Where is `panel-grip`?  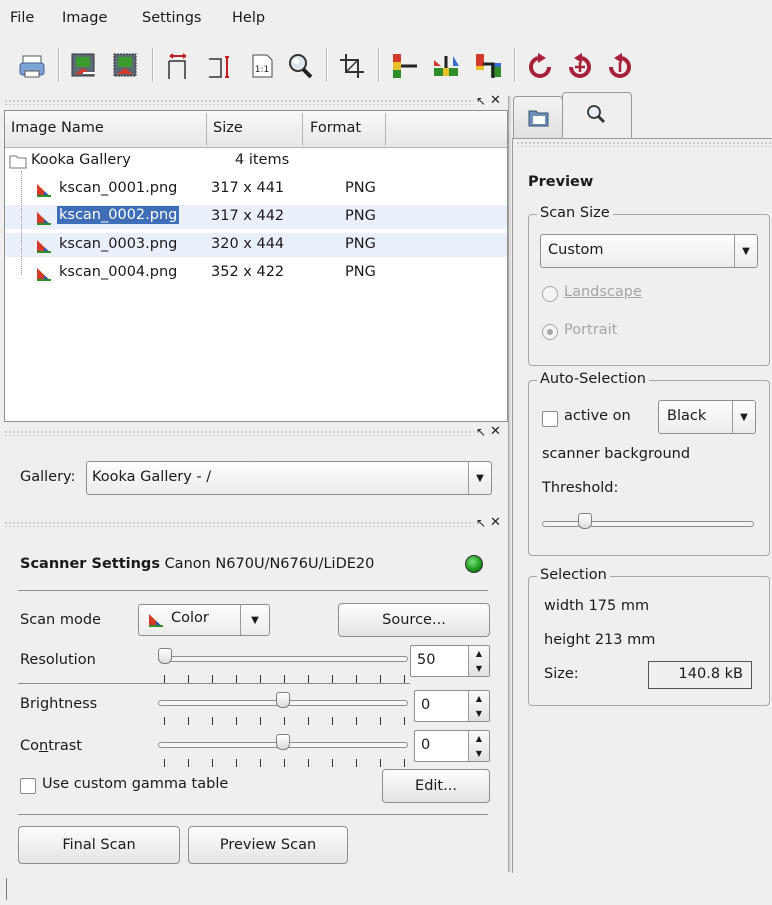
panel-grip is located at coordinates (644, 144).